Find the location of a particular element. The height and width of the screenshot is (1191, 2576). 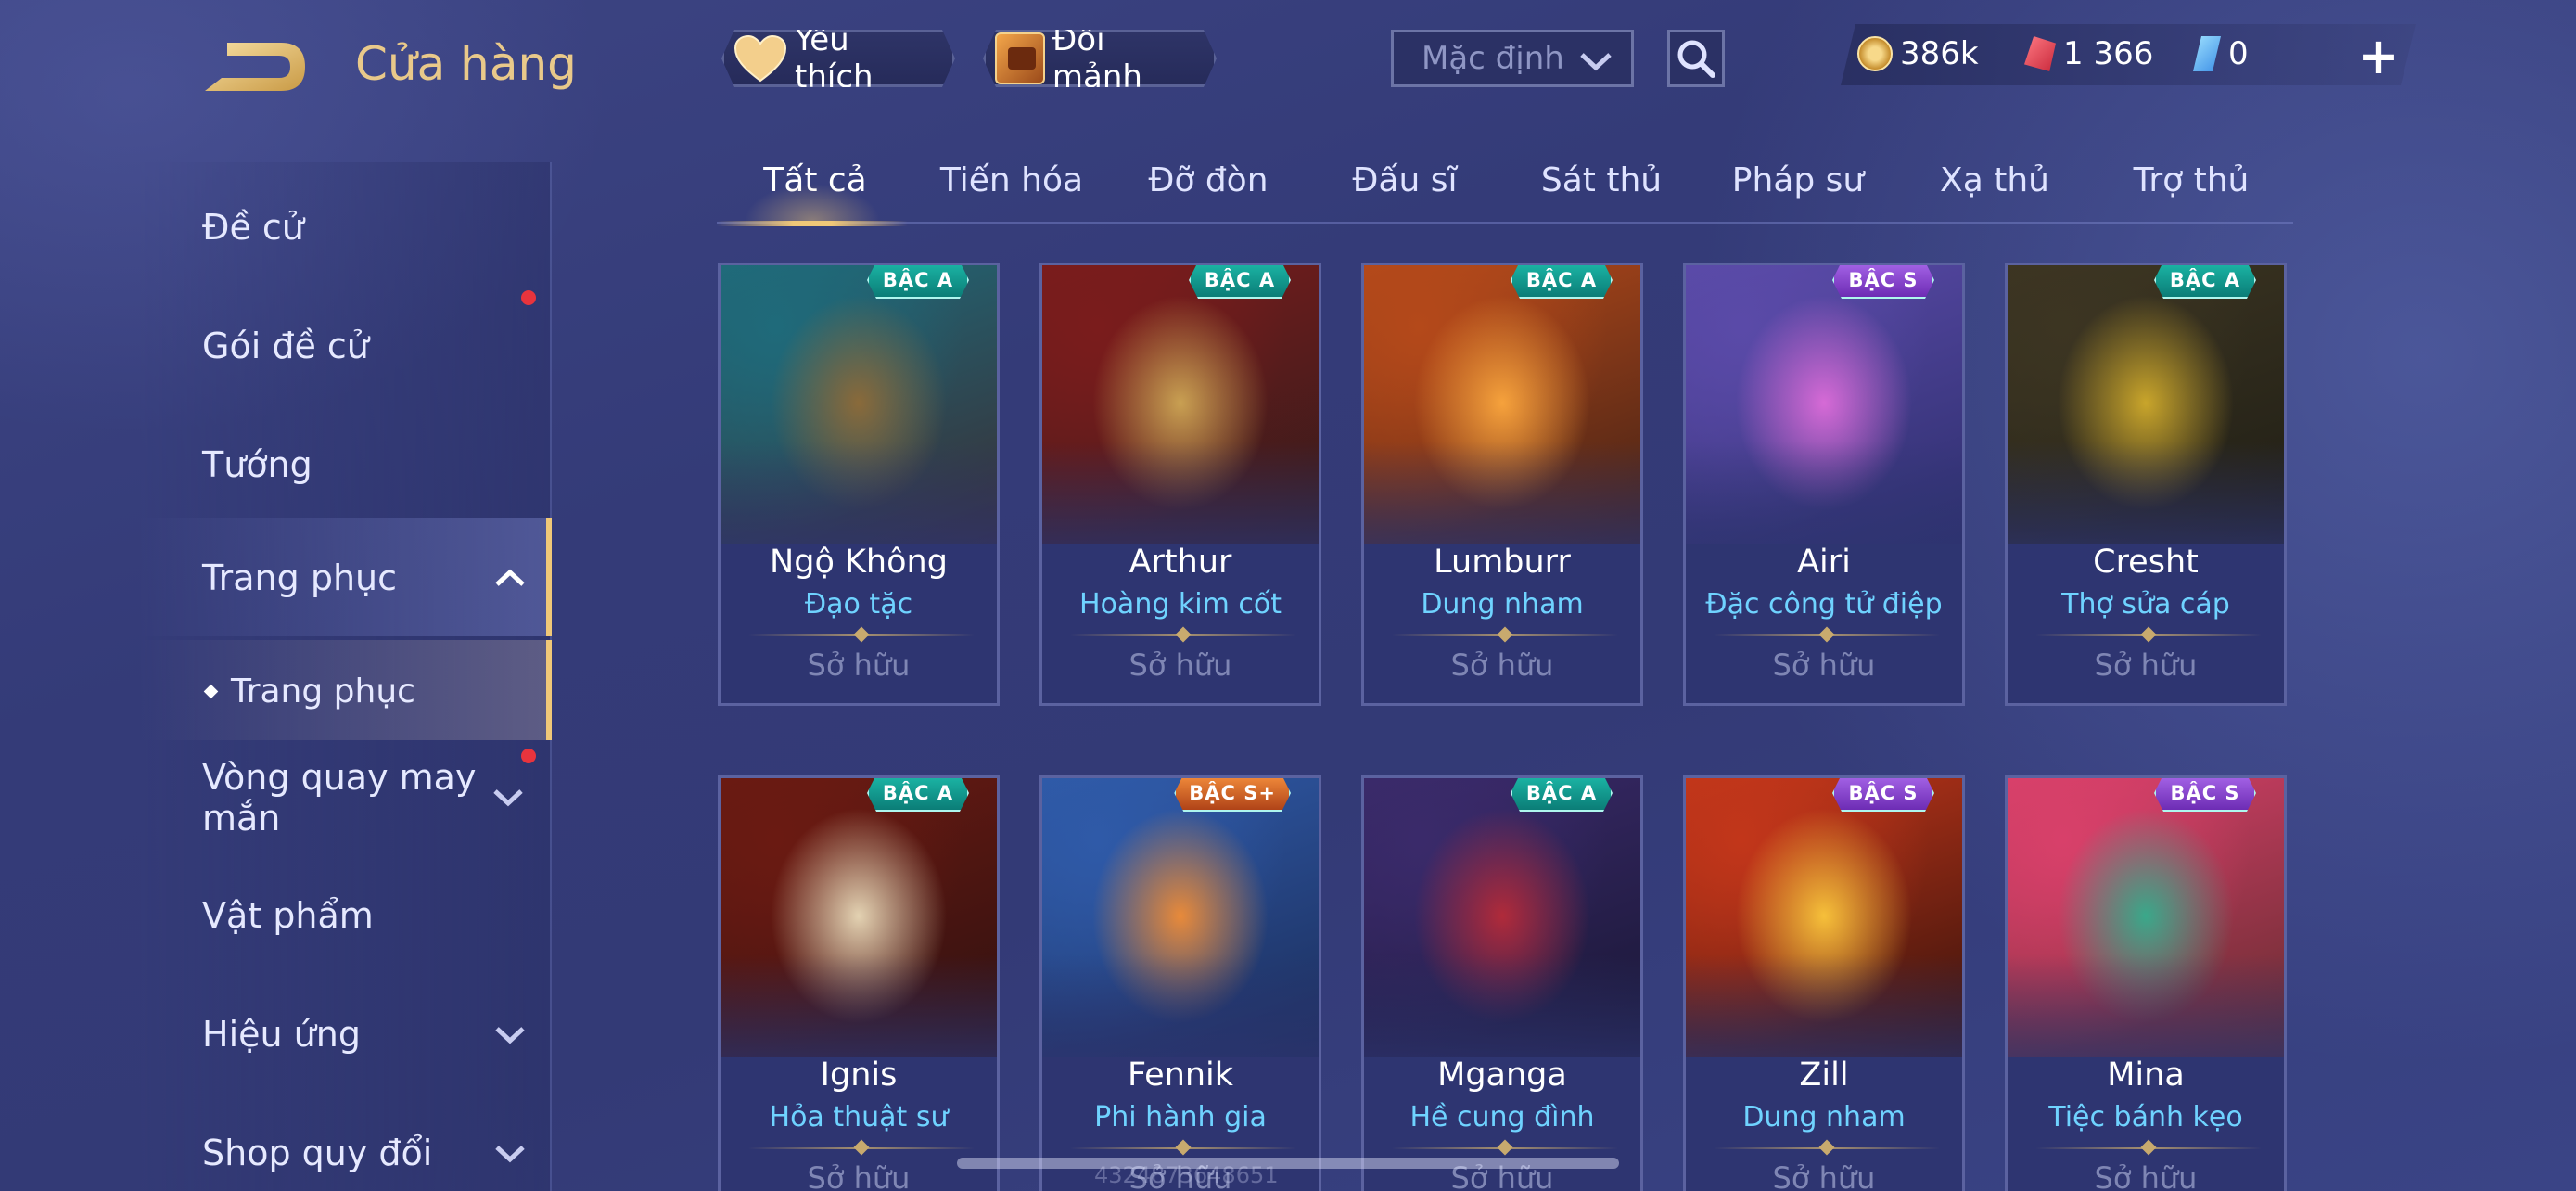

search-button is located at coordinates (1696, 59).